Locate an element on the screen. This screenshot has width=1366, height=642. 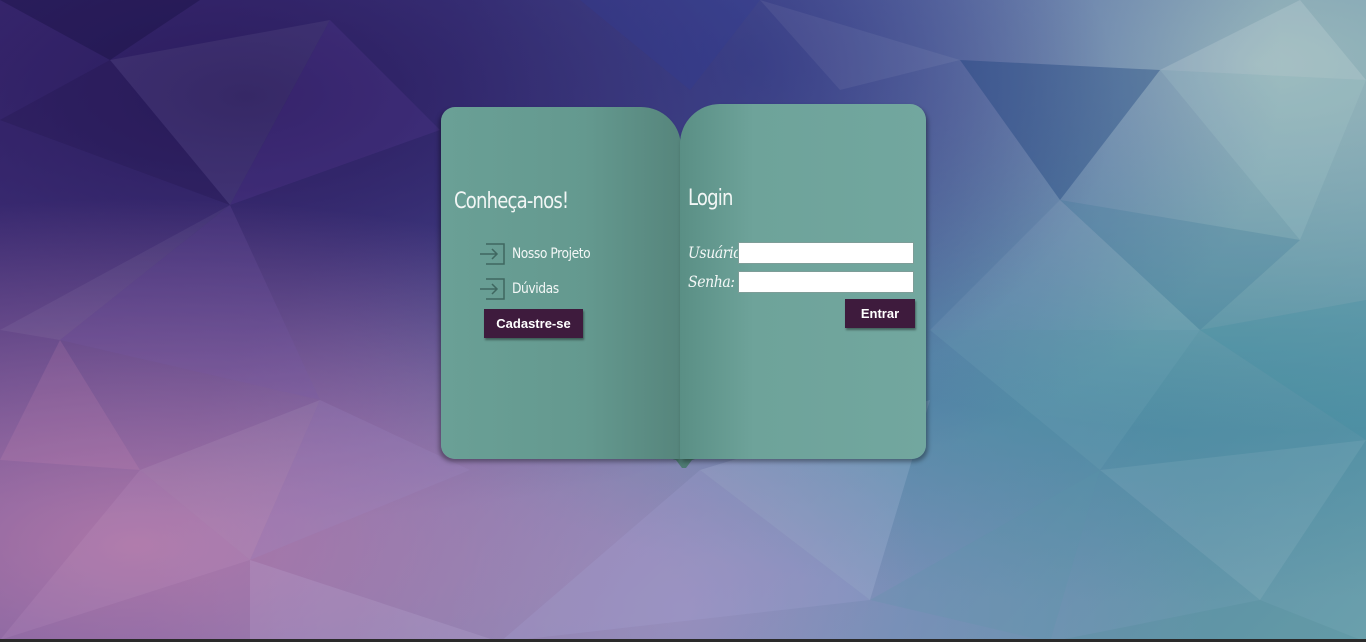
login-button: Entrar is located at coordinates (880, 313).